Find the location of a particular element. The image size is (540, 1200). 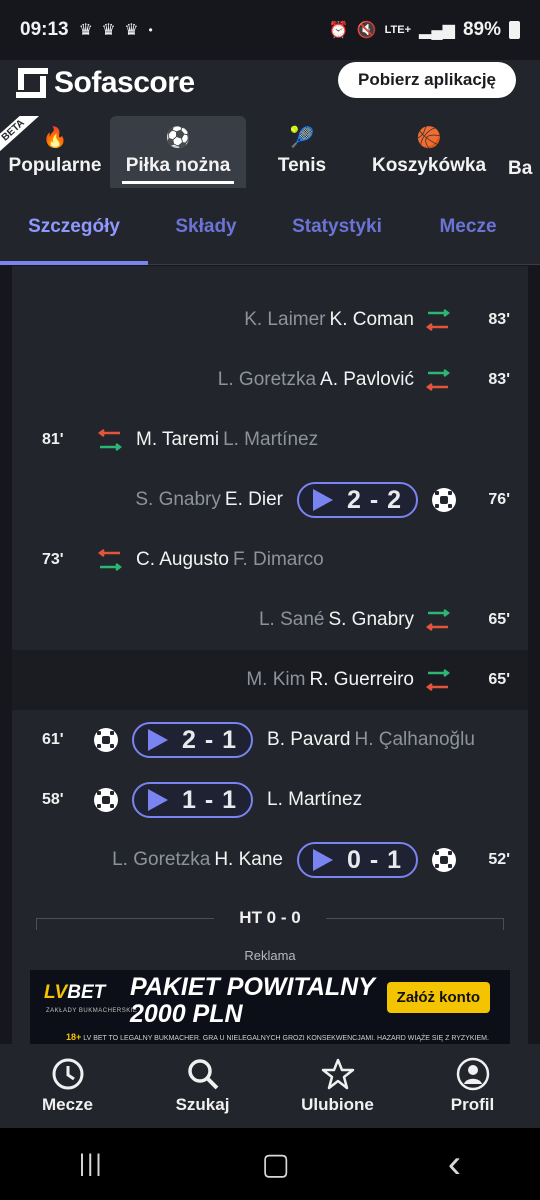

incident-row: S. Gnabry E. Dier 2 - 2 76' is located at coordinates (270, 500).